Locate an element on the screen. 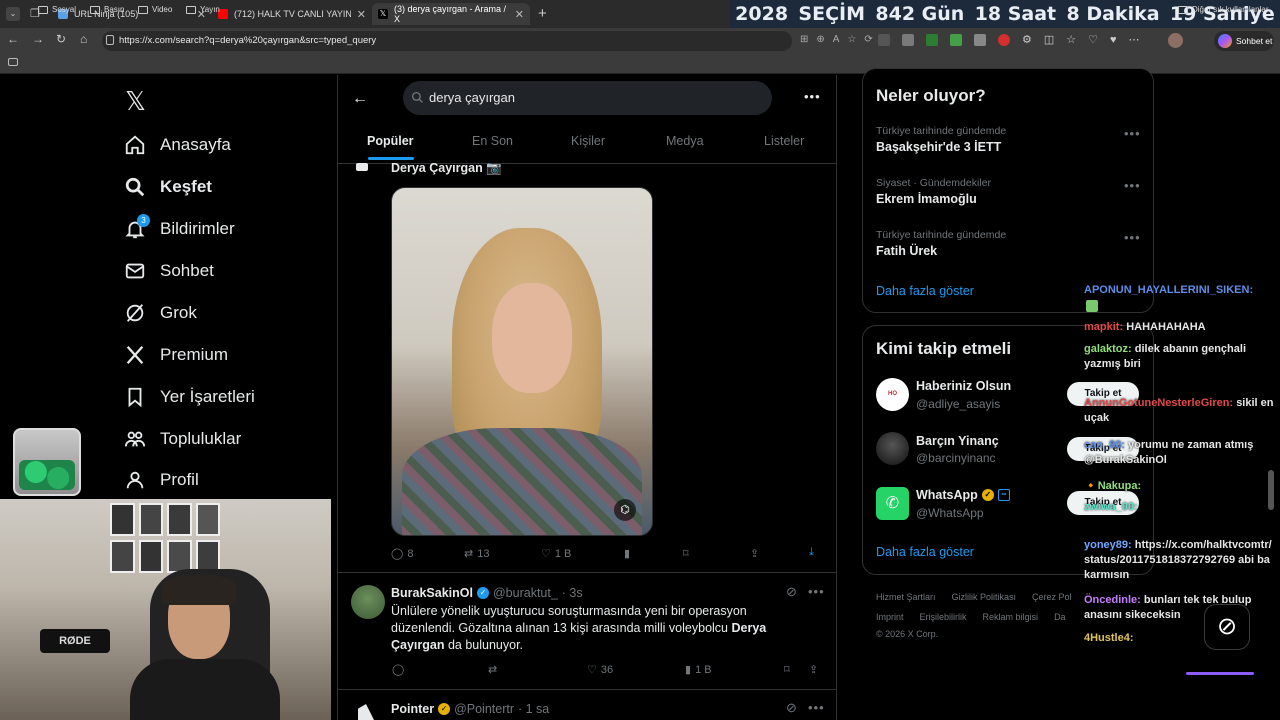  search-input: derya çayırgan is located at coordinates (587, 98).